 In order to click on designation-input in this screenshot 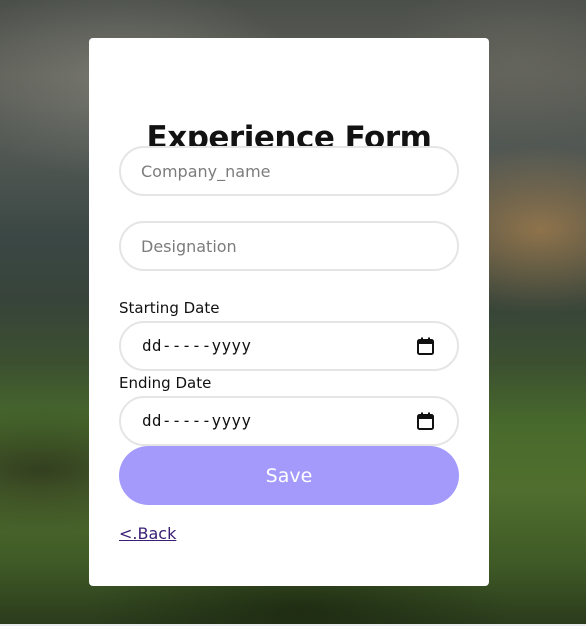, I will do `click(289, 246)`.